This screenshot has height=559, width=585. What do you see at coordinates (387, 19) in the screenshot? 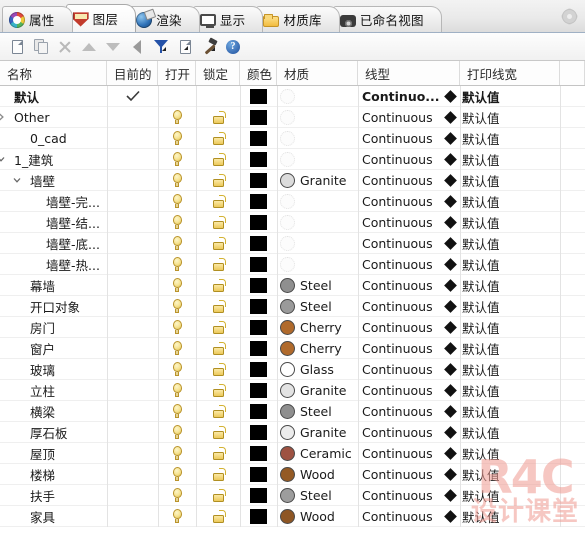
I see `tab-已命名视图: 已命名视图` at bounding box center [387, 19].